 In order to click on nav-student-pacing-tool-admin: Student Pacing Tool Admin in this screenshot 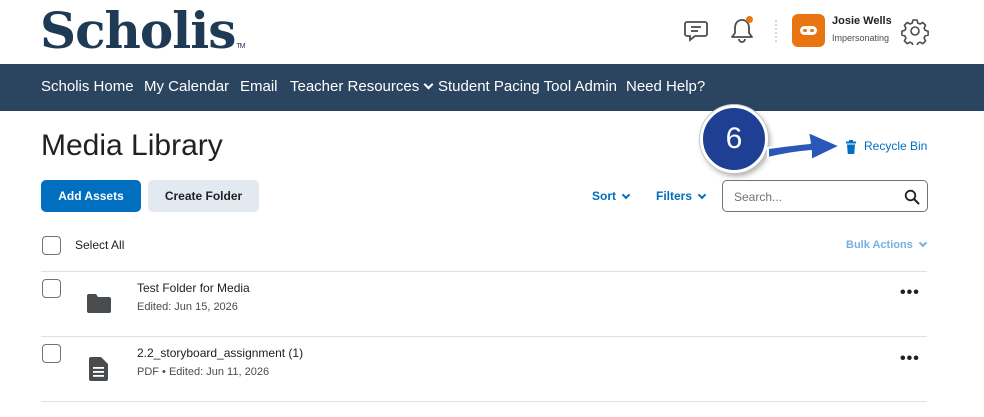, I will do `click(527, 86)`.